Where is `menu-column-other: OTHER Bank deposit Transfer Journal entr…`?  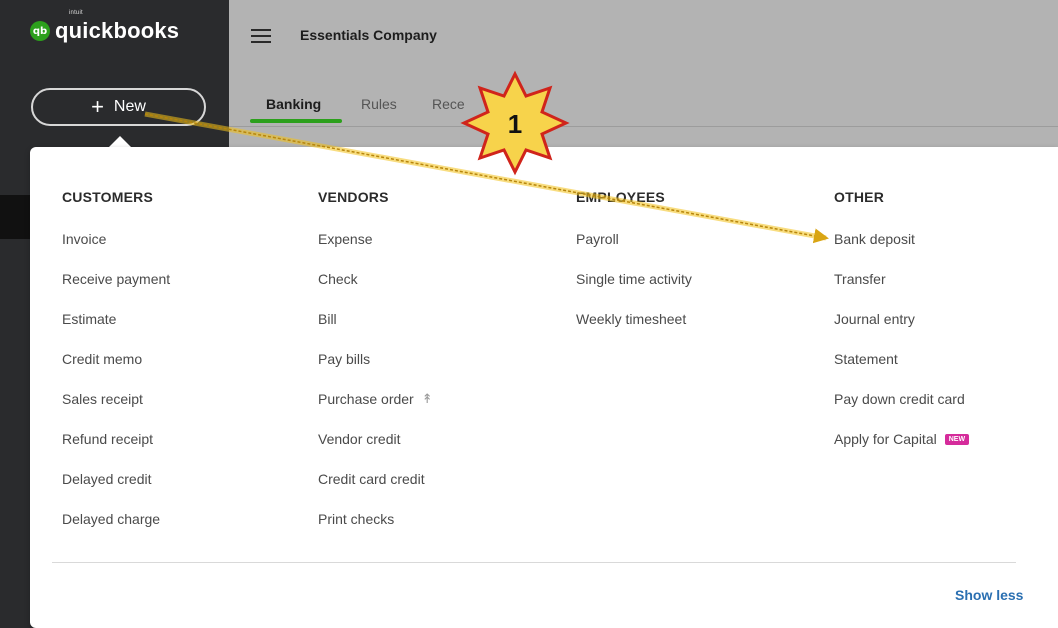 menu-column-other: OTHER Bank deposit Transfer Journal entr… is located at coordinates (902, 329).